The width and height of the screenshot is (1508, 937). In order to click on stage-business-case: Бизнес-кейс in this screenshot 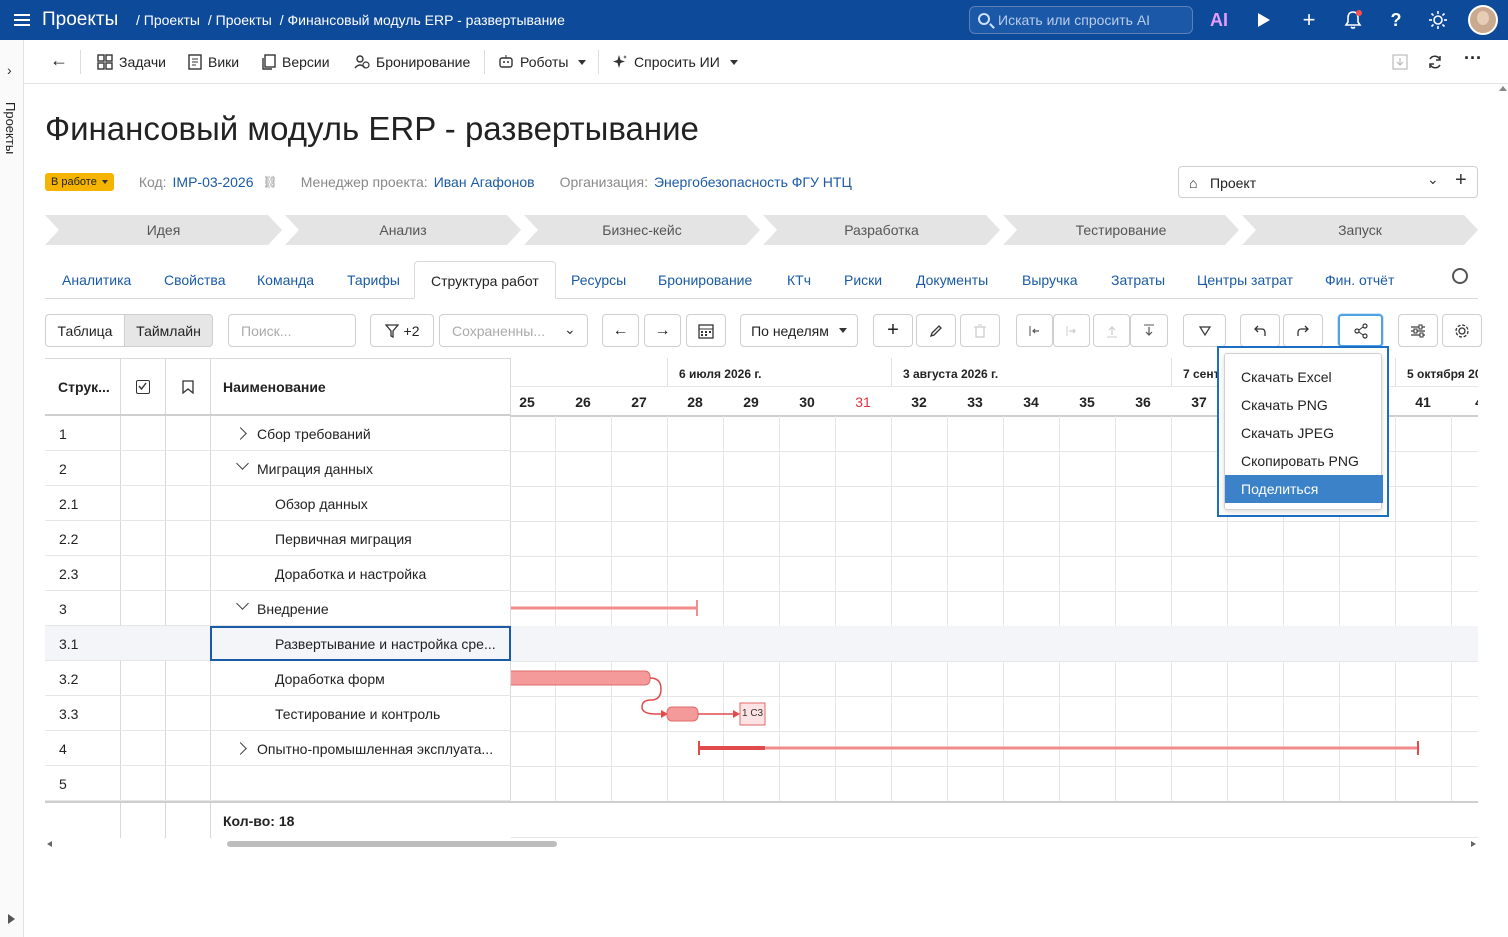, I will do `click(642, 230)`.